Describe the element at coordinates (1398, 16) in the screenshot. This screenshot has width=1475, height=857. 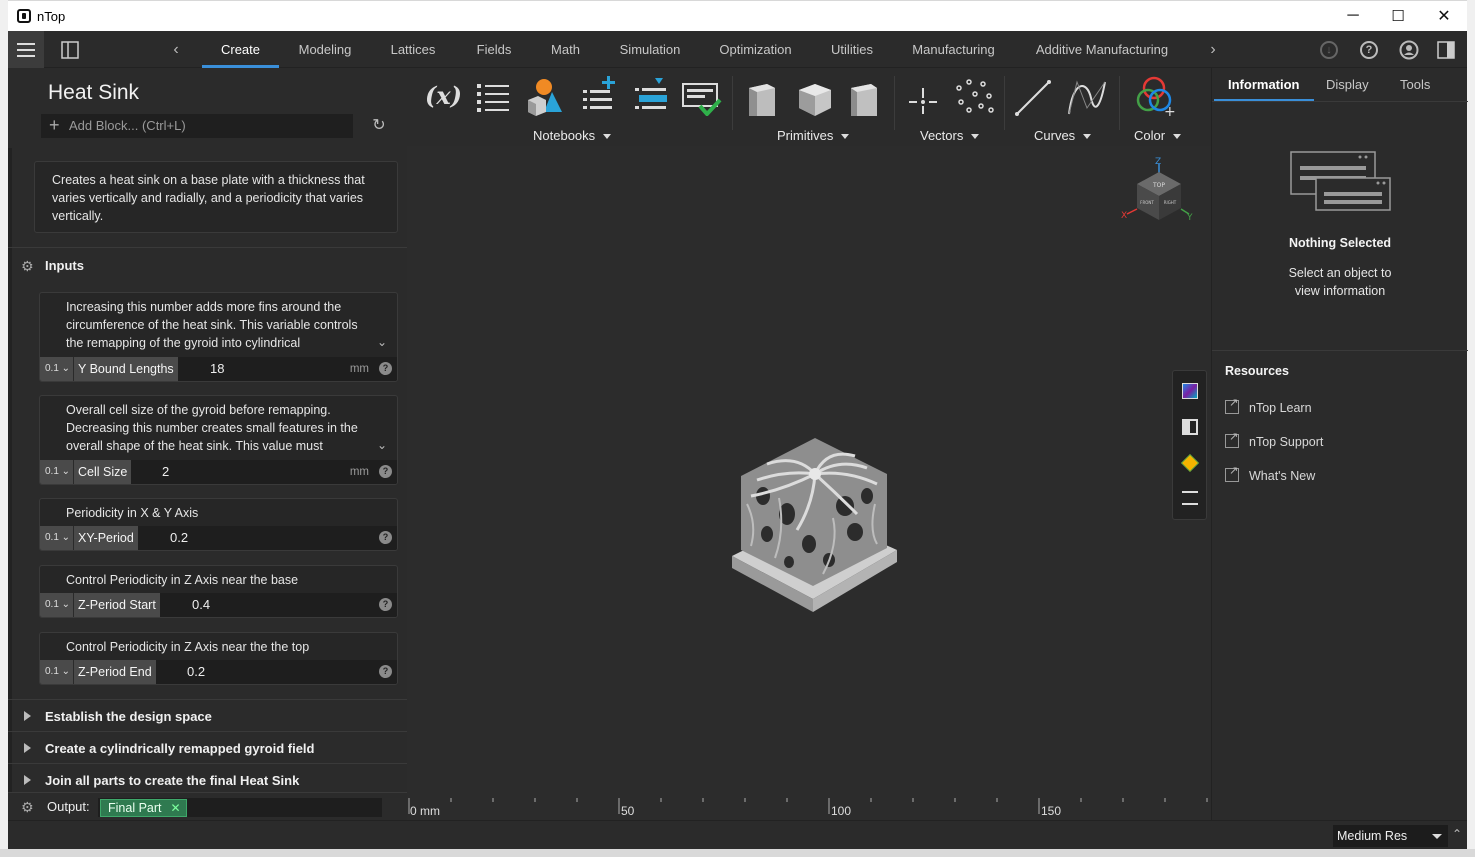
I see `maximize-button: ☐` at that location.